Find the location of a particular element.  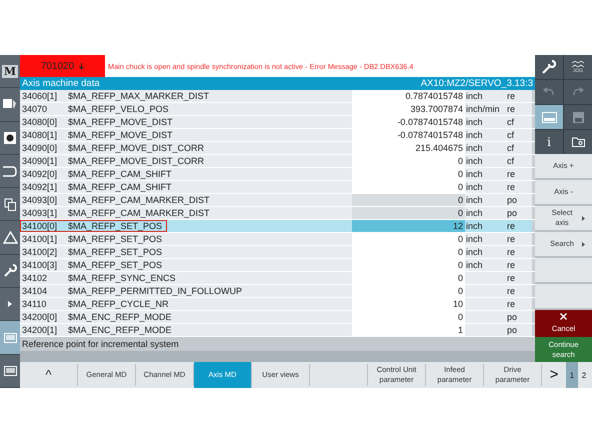

axis-name: AX10:MZ2/SERVO_3.13:3 is located at coordinates (476, 83).